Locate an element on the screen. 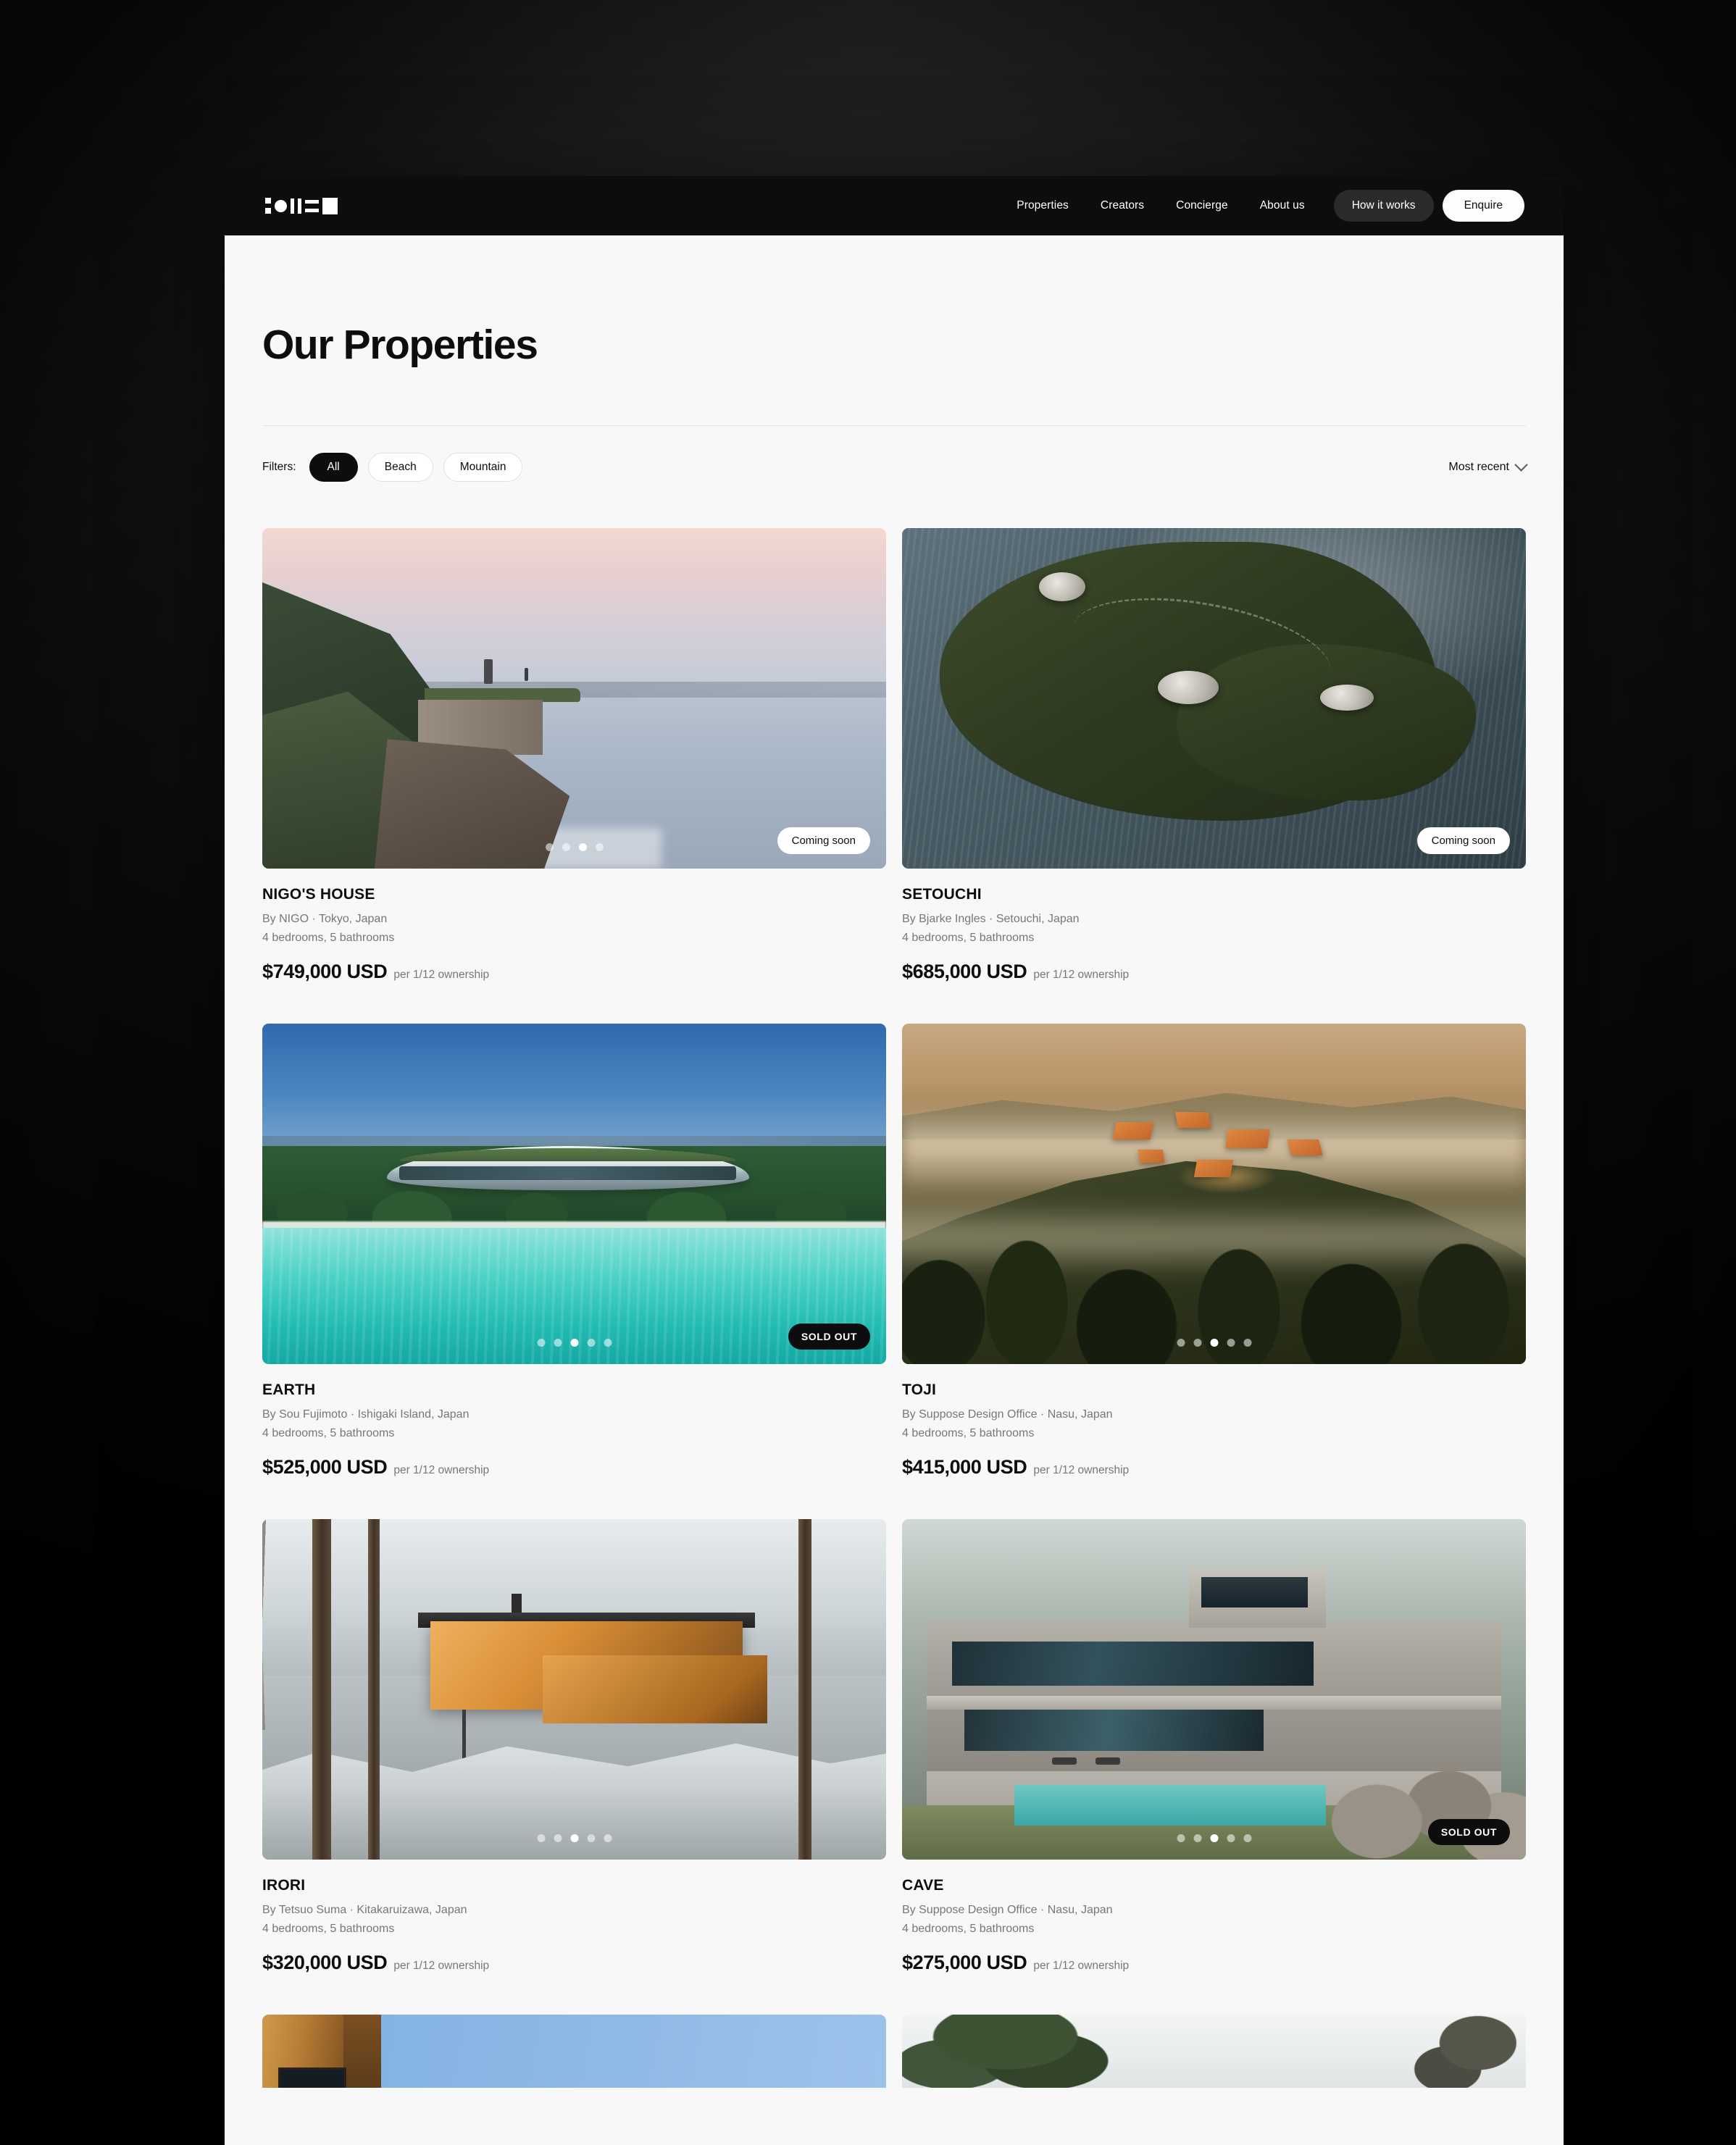 The width and height of the screenshot is (1736, 2145). property-name: CAVE is located at coordinates (923, 1885).